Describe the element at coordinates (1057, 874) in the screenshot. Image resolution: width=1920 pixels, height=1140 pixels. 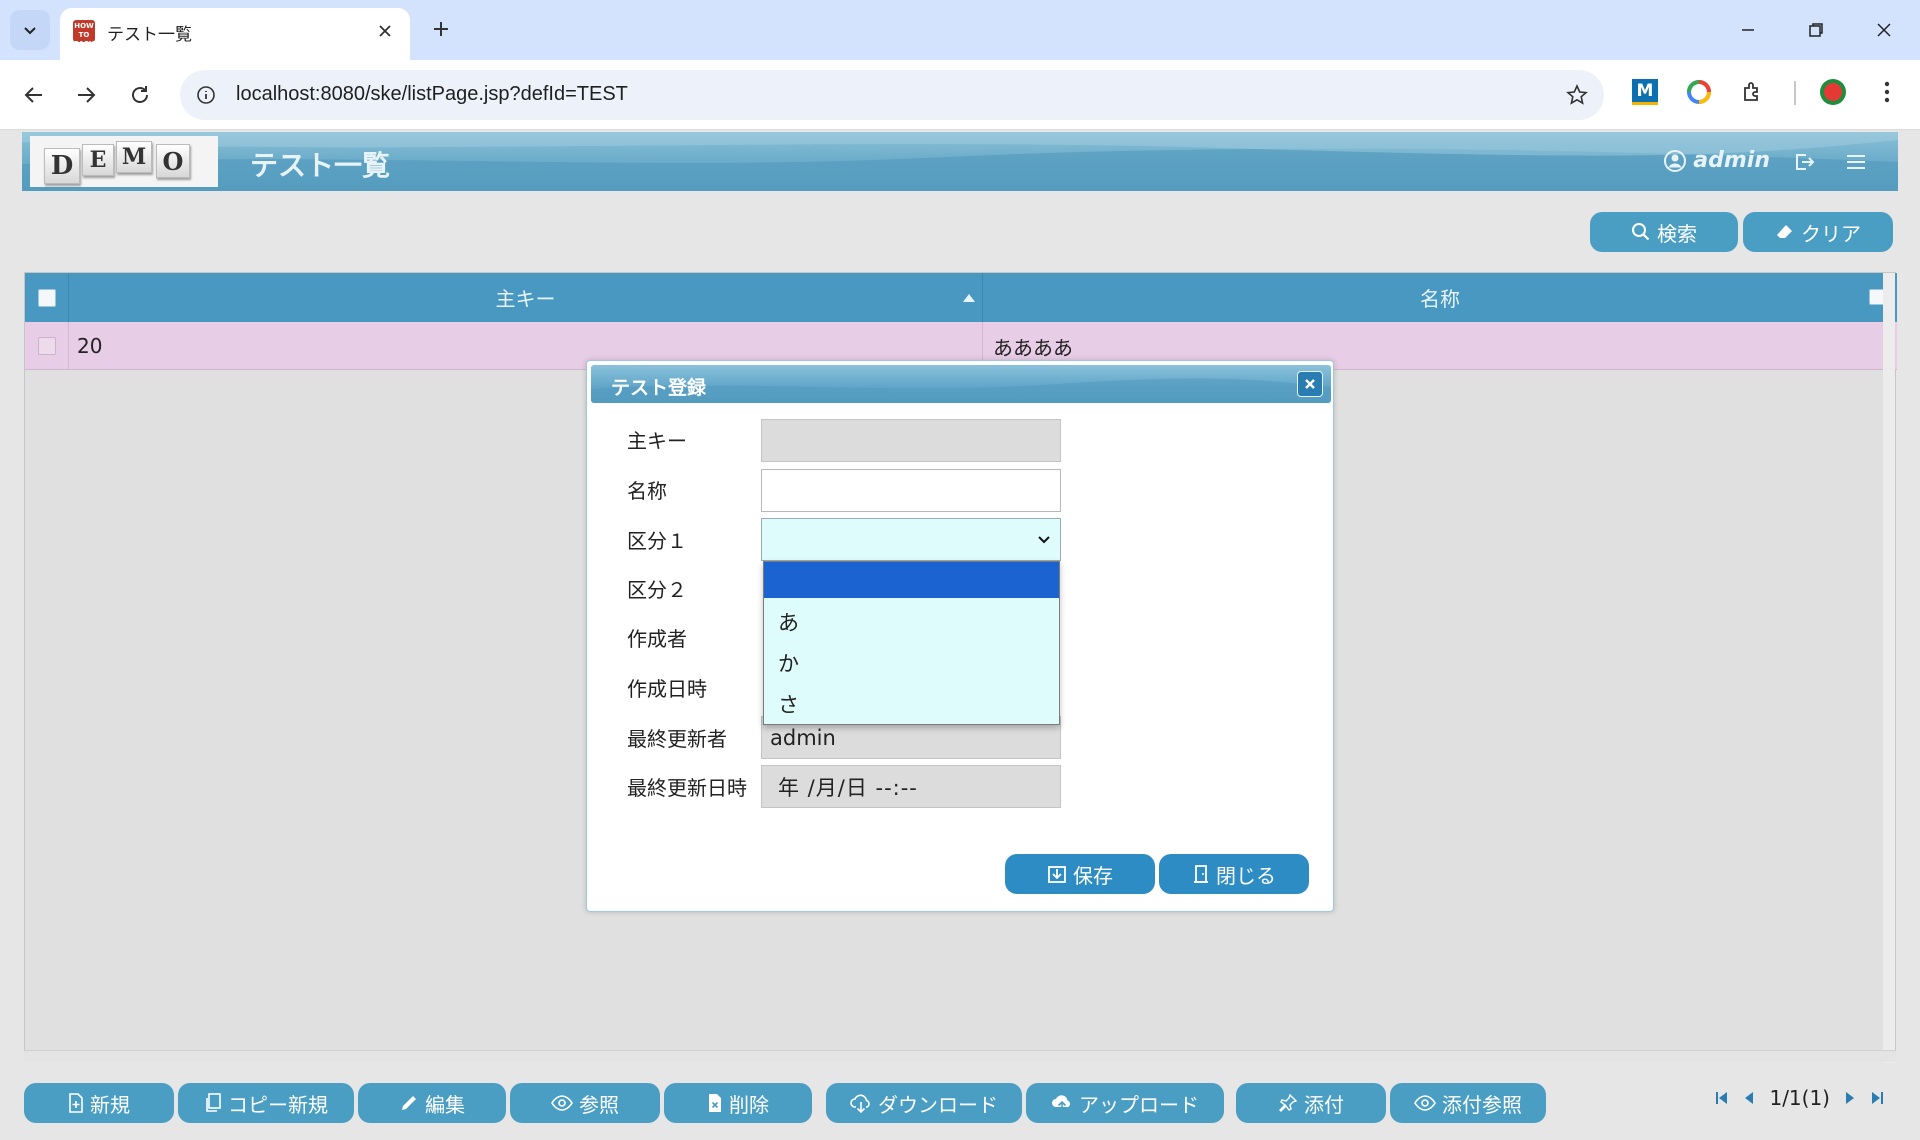
I see `save-icon` at that location.